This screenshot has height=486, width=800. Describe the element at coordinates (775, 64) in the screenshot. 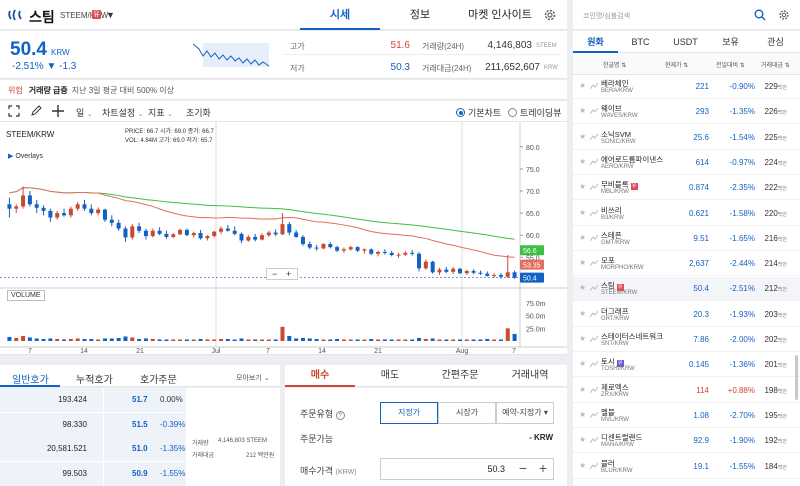

I see `header-volume: 거래대금 ⇅` at that location.